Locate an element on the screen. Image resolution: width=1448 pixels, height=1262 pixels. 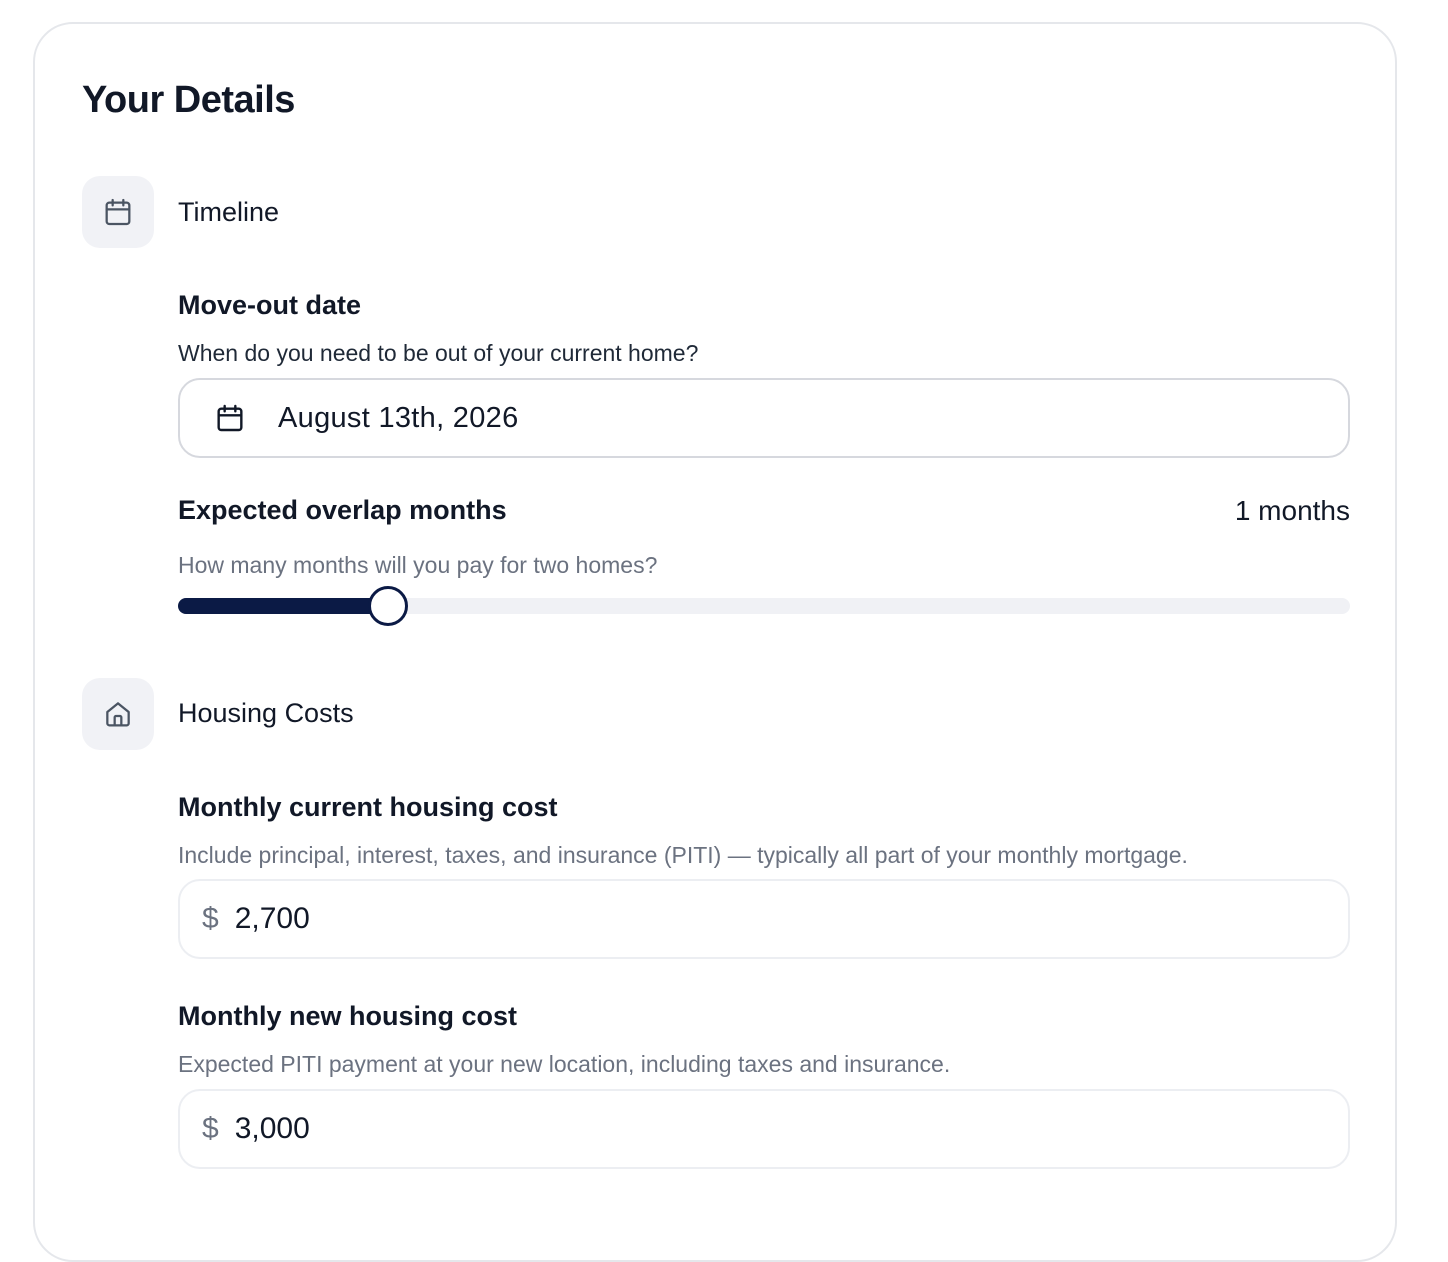
housing-section-icon is located at coordinates (118, 714).